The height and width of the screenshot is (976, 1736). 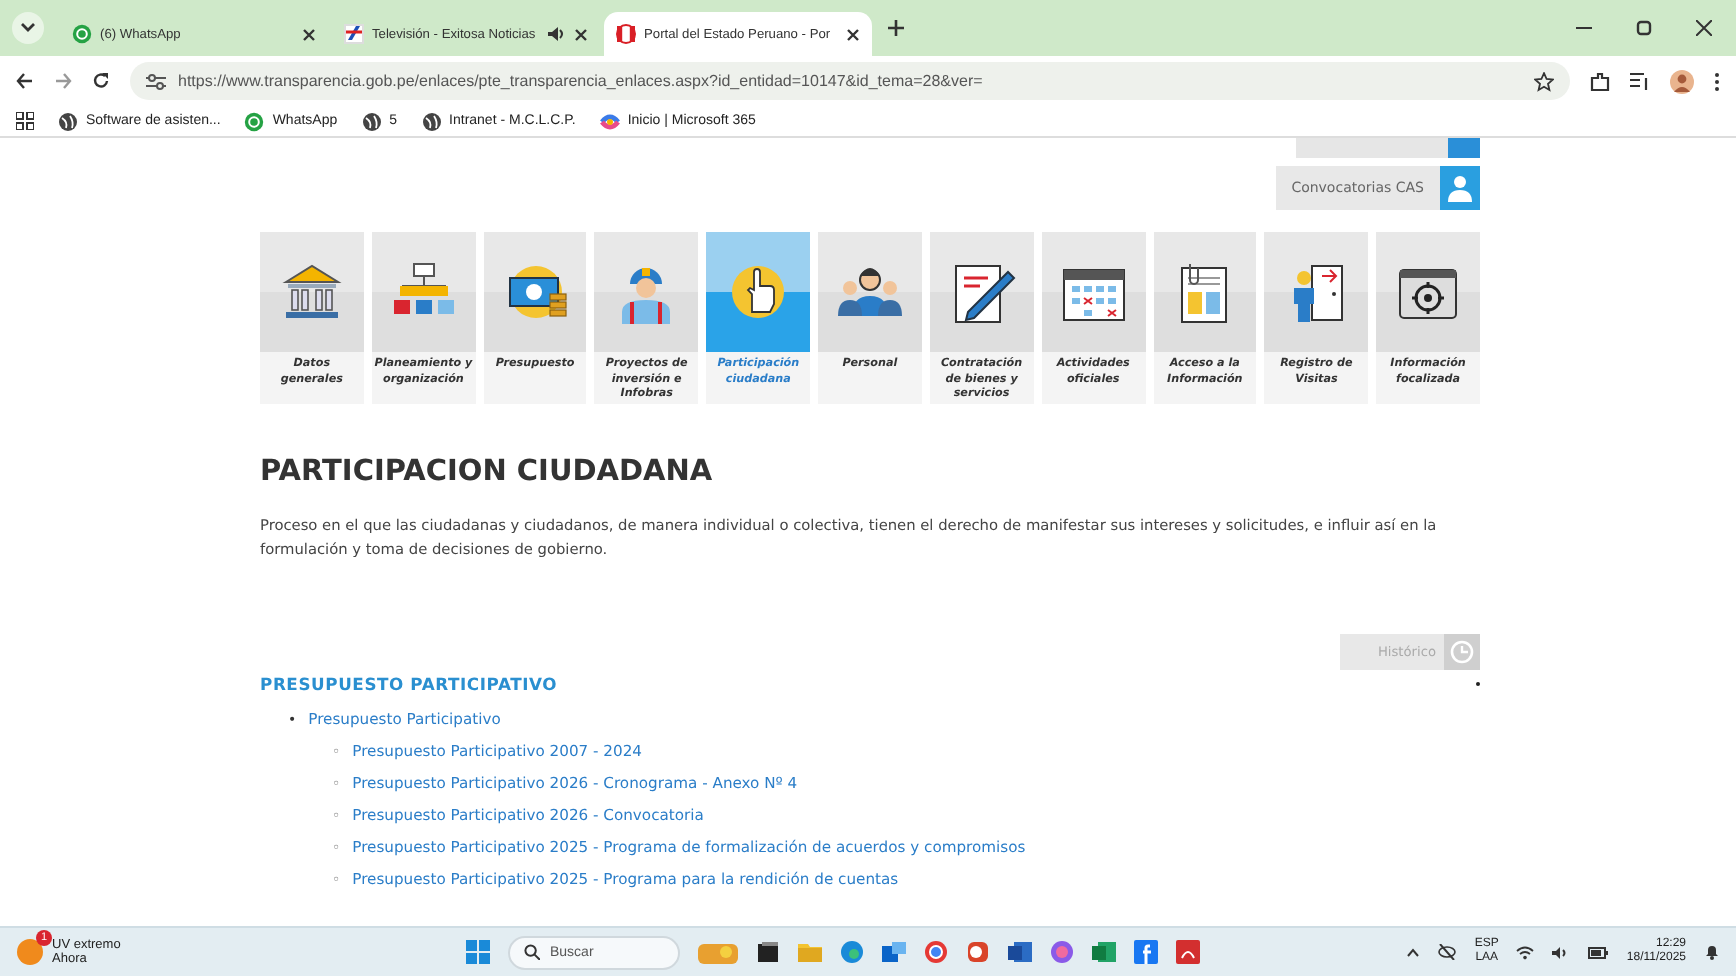 What do you see at coordinates (896, 28) in the screenshot?
I see `new-tab-icon` at bounding box center [896, 28].